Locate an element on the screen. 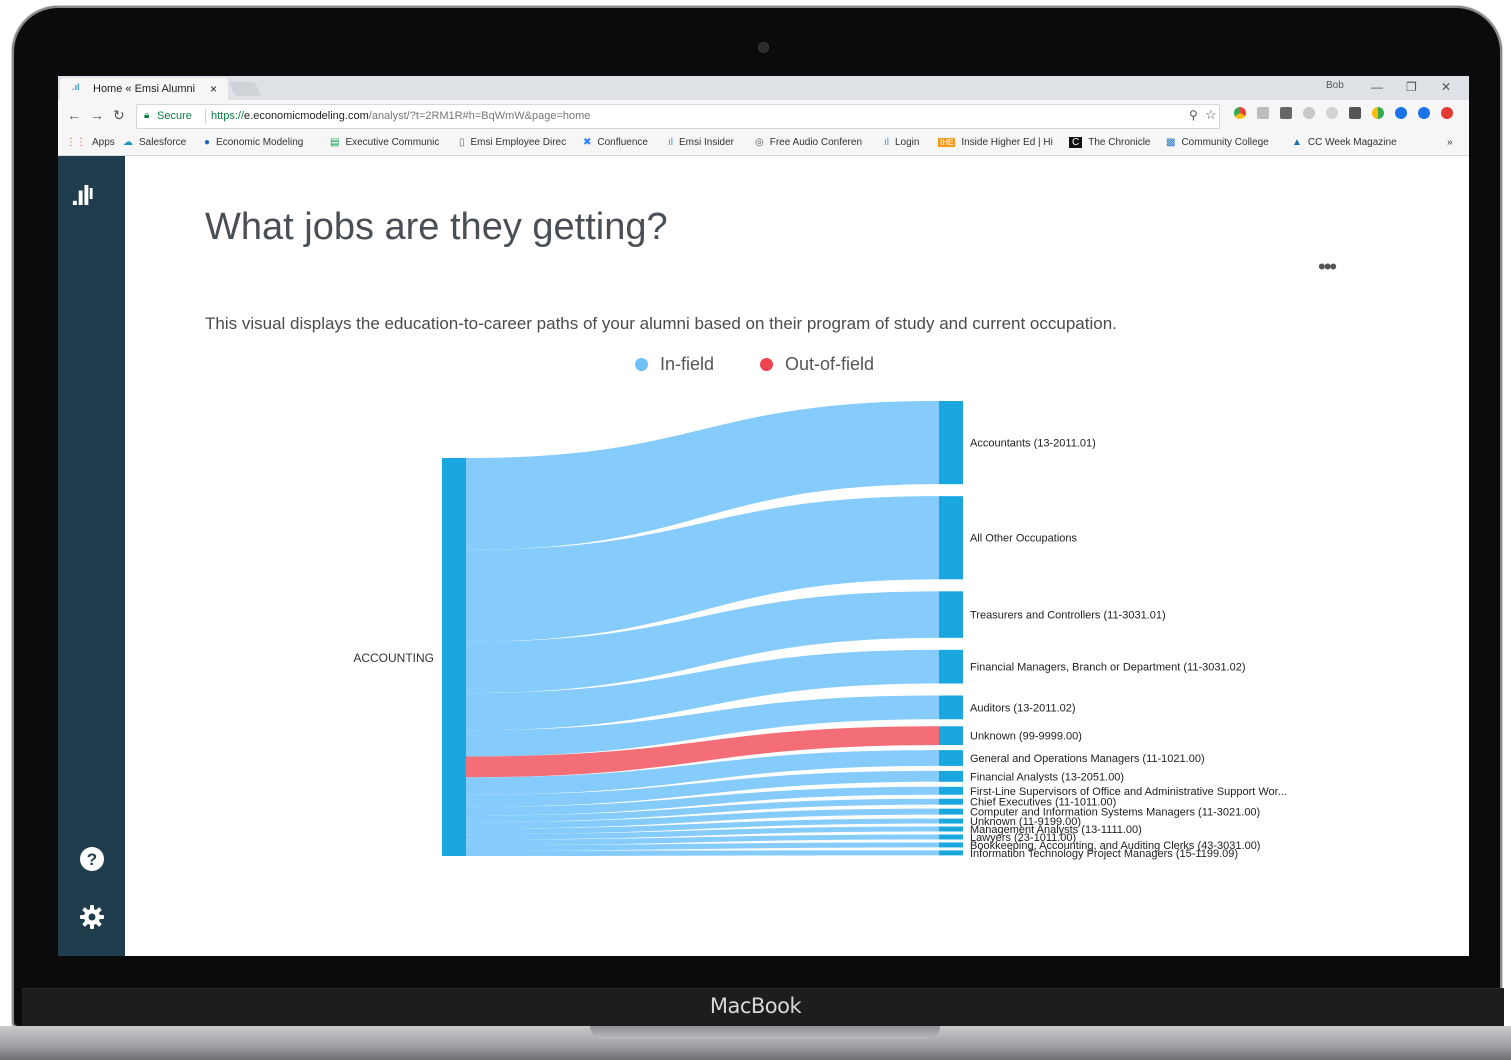 Image resolution: width=1511 pixels, height=1060 pixels. sankey-target-label: All Other Occupations is located at coordinates (1023, 539).